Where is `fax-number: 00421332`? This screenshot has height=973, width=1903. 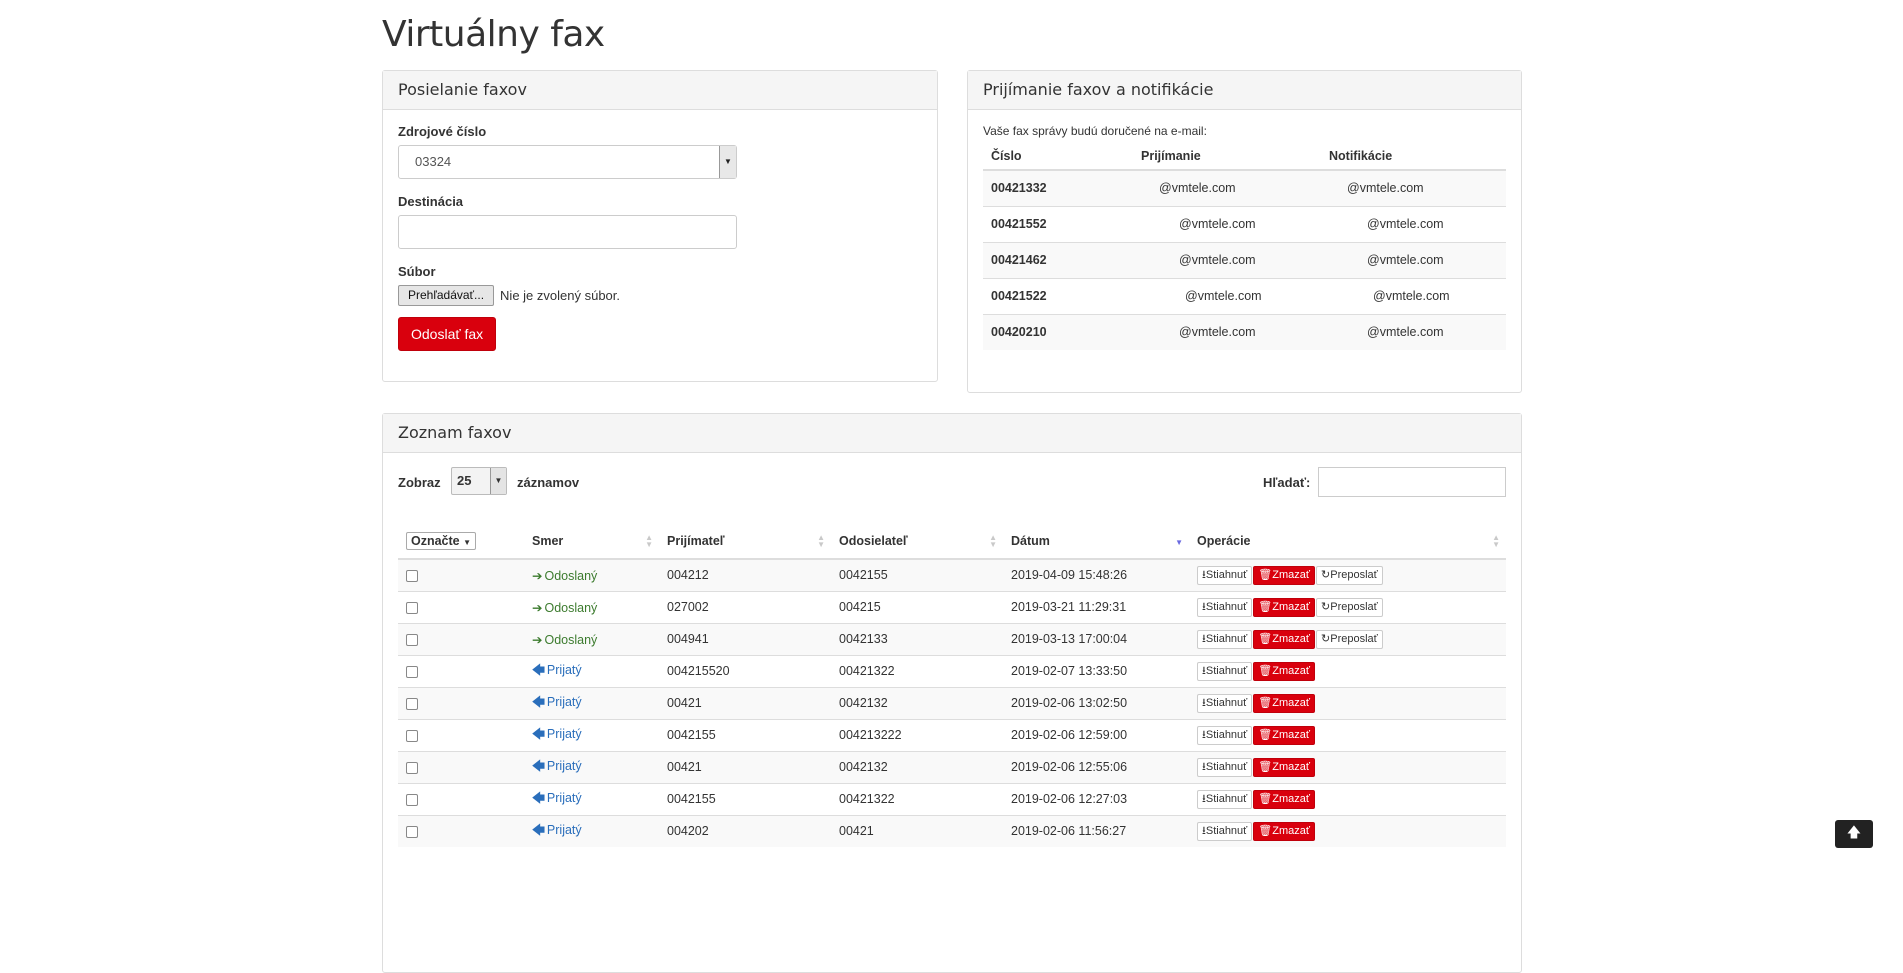
fax-number: 00421332 is located at coordinates (1058, 187).